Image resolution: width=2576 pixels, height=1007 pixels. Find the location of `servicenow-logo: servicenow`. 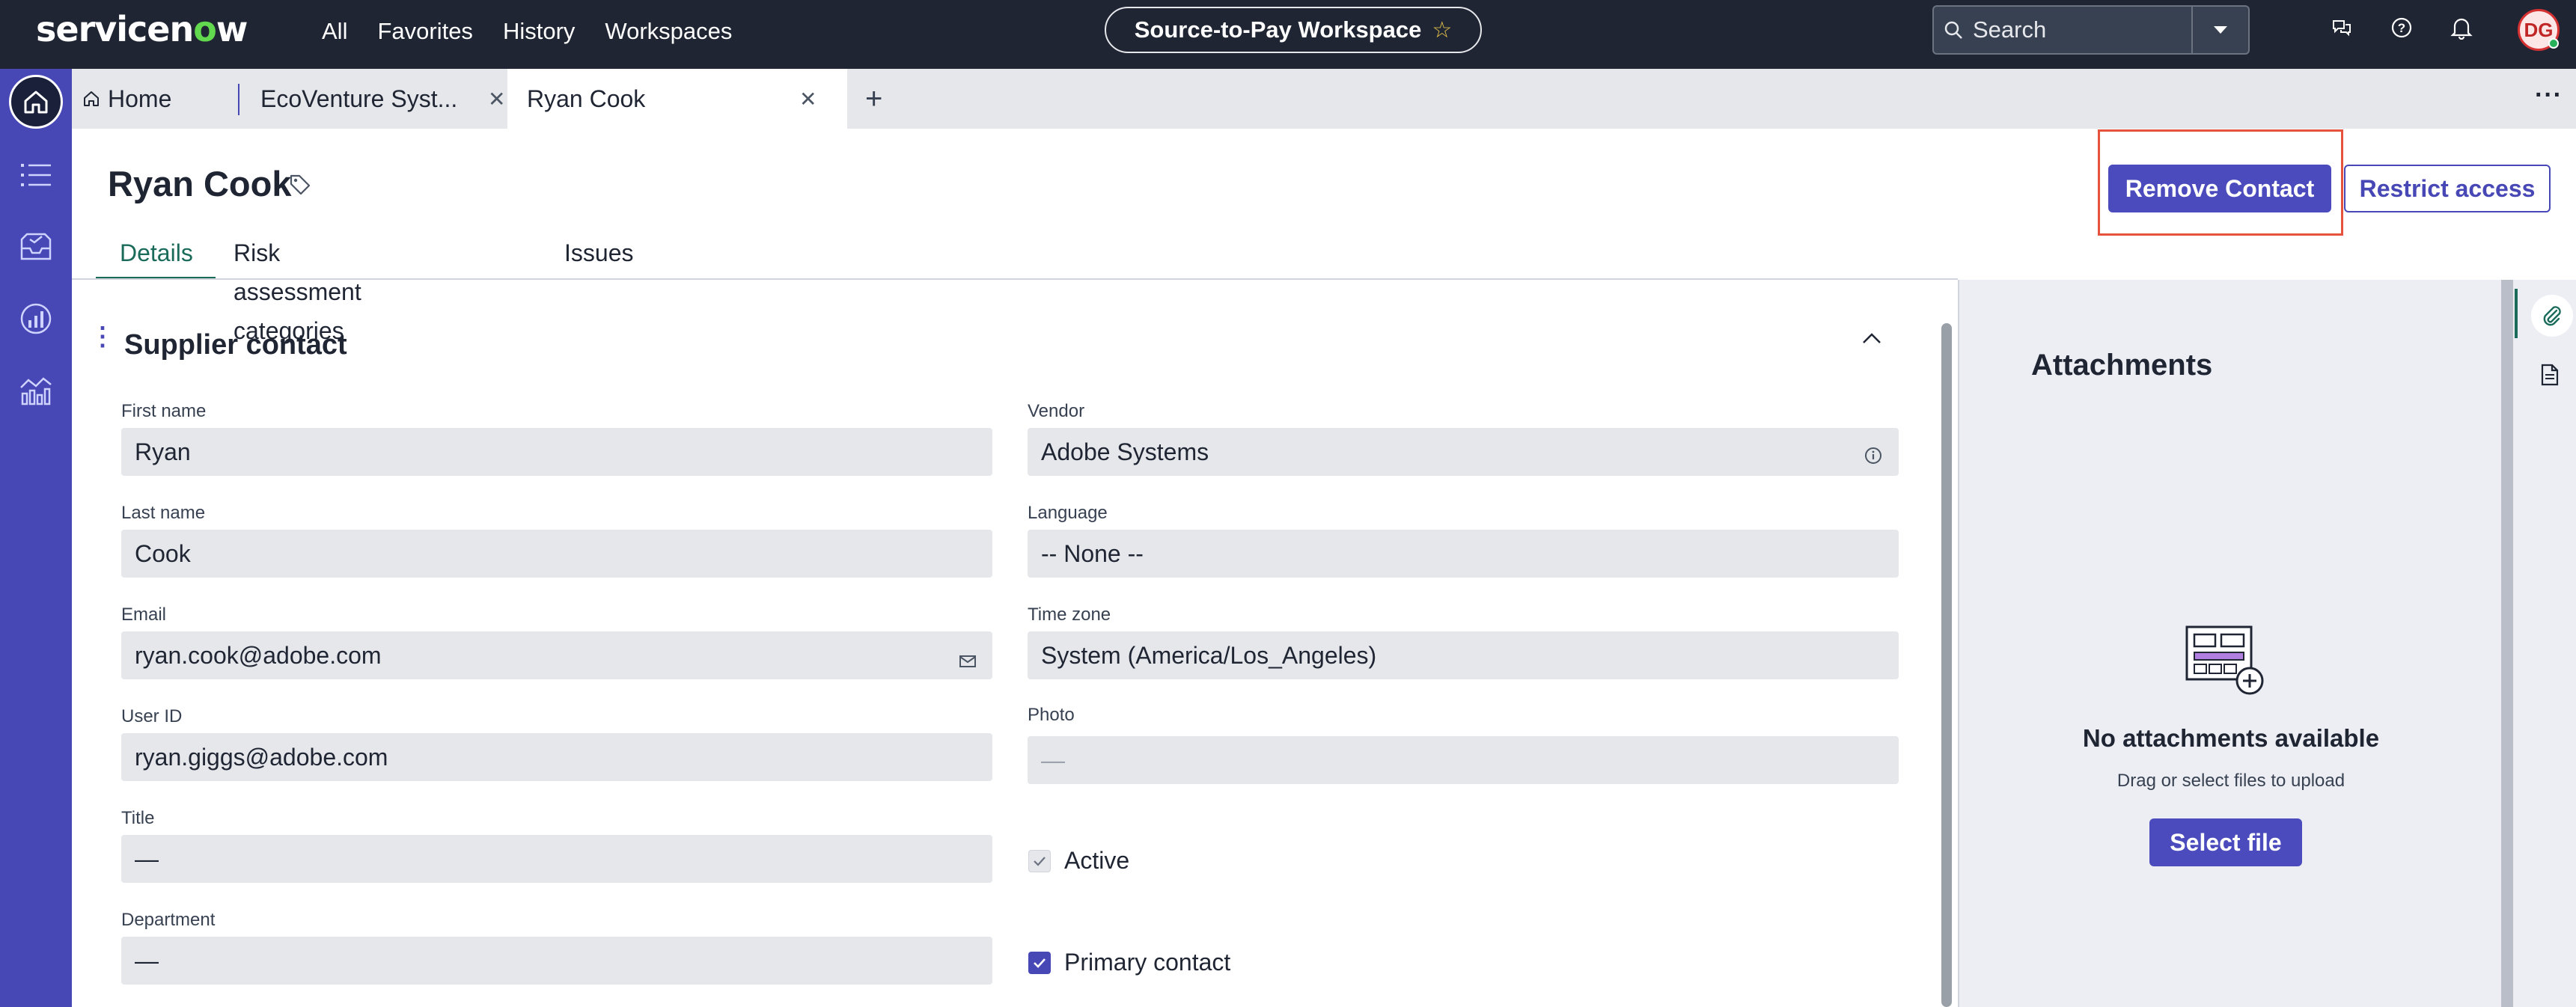

servicenow-logo: servicenow is located at coordinates (142, 29).